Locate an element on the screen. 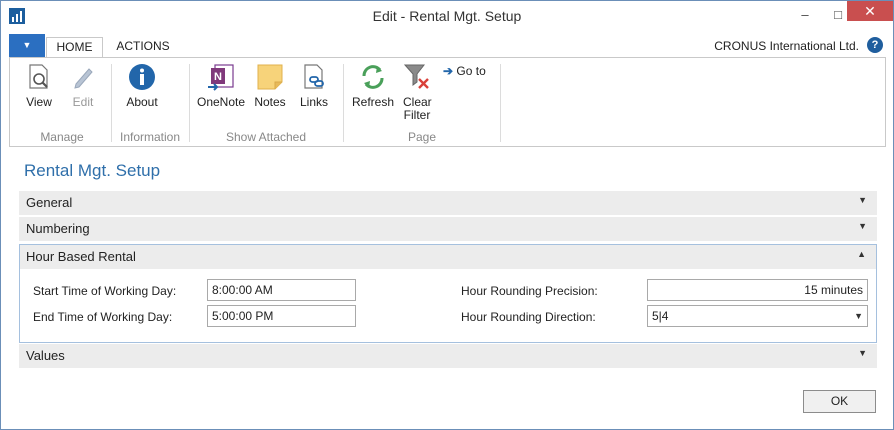 The image size is (894, 430). edit-button: Edit is located at coordinates (83, 85).